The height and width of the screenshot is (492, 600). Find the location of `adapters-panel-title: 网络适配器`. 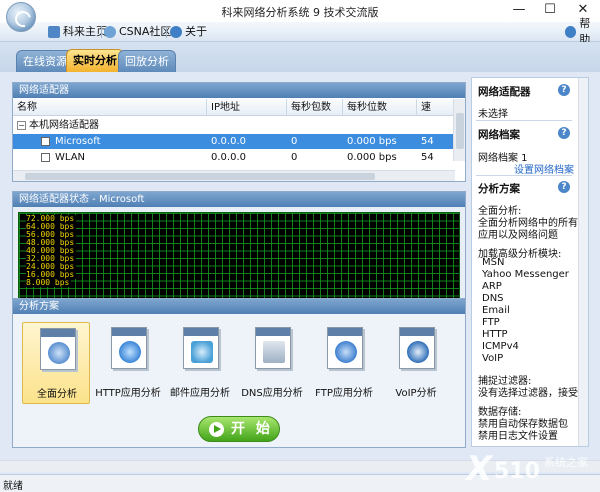

adapters-panel-title: 网络适配器 is located at coordinates (239, 90).